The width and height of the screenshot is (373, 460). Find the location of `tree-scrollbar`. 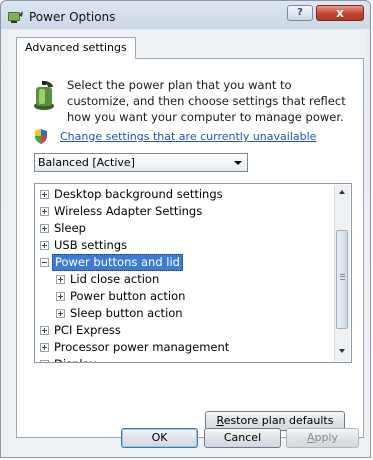

tree-scrollbar is located at coordinates (342, 273).